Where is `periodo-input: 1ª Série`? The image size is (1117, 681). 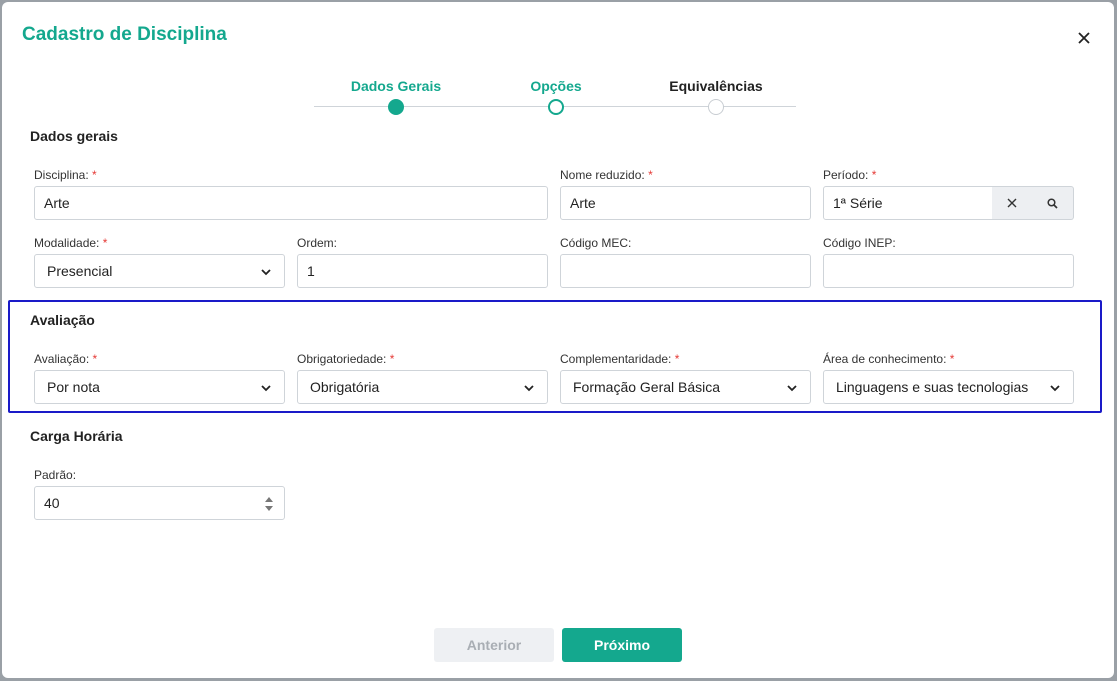
periodo-input: 1ª Série is located at coordinates (908, 203).